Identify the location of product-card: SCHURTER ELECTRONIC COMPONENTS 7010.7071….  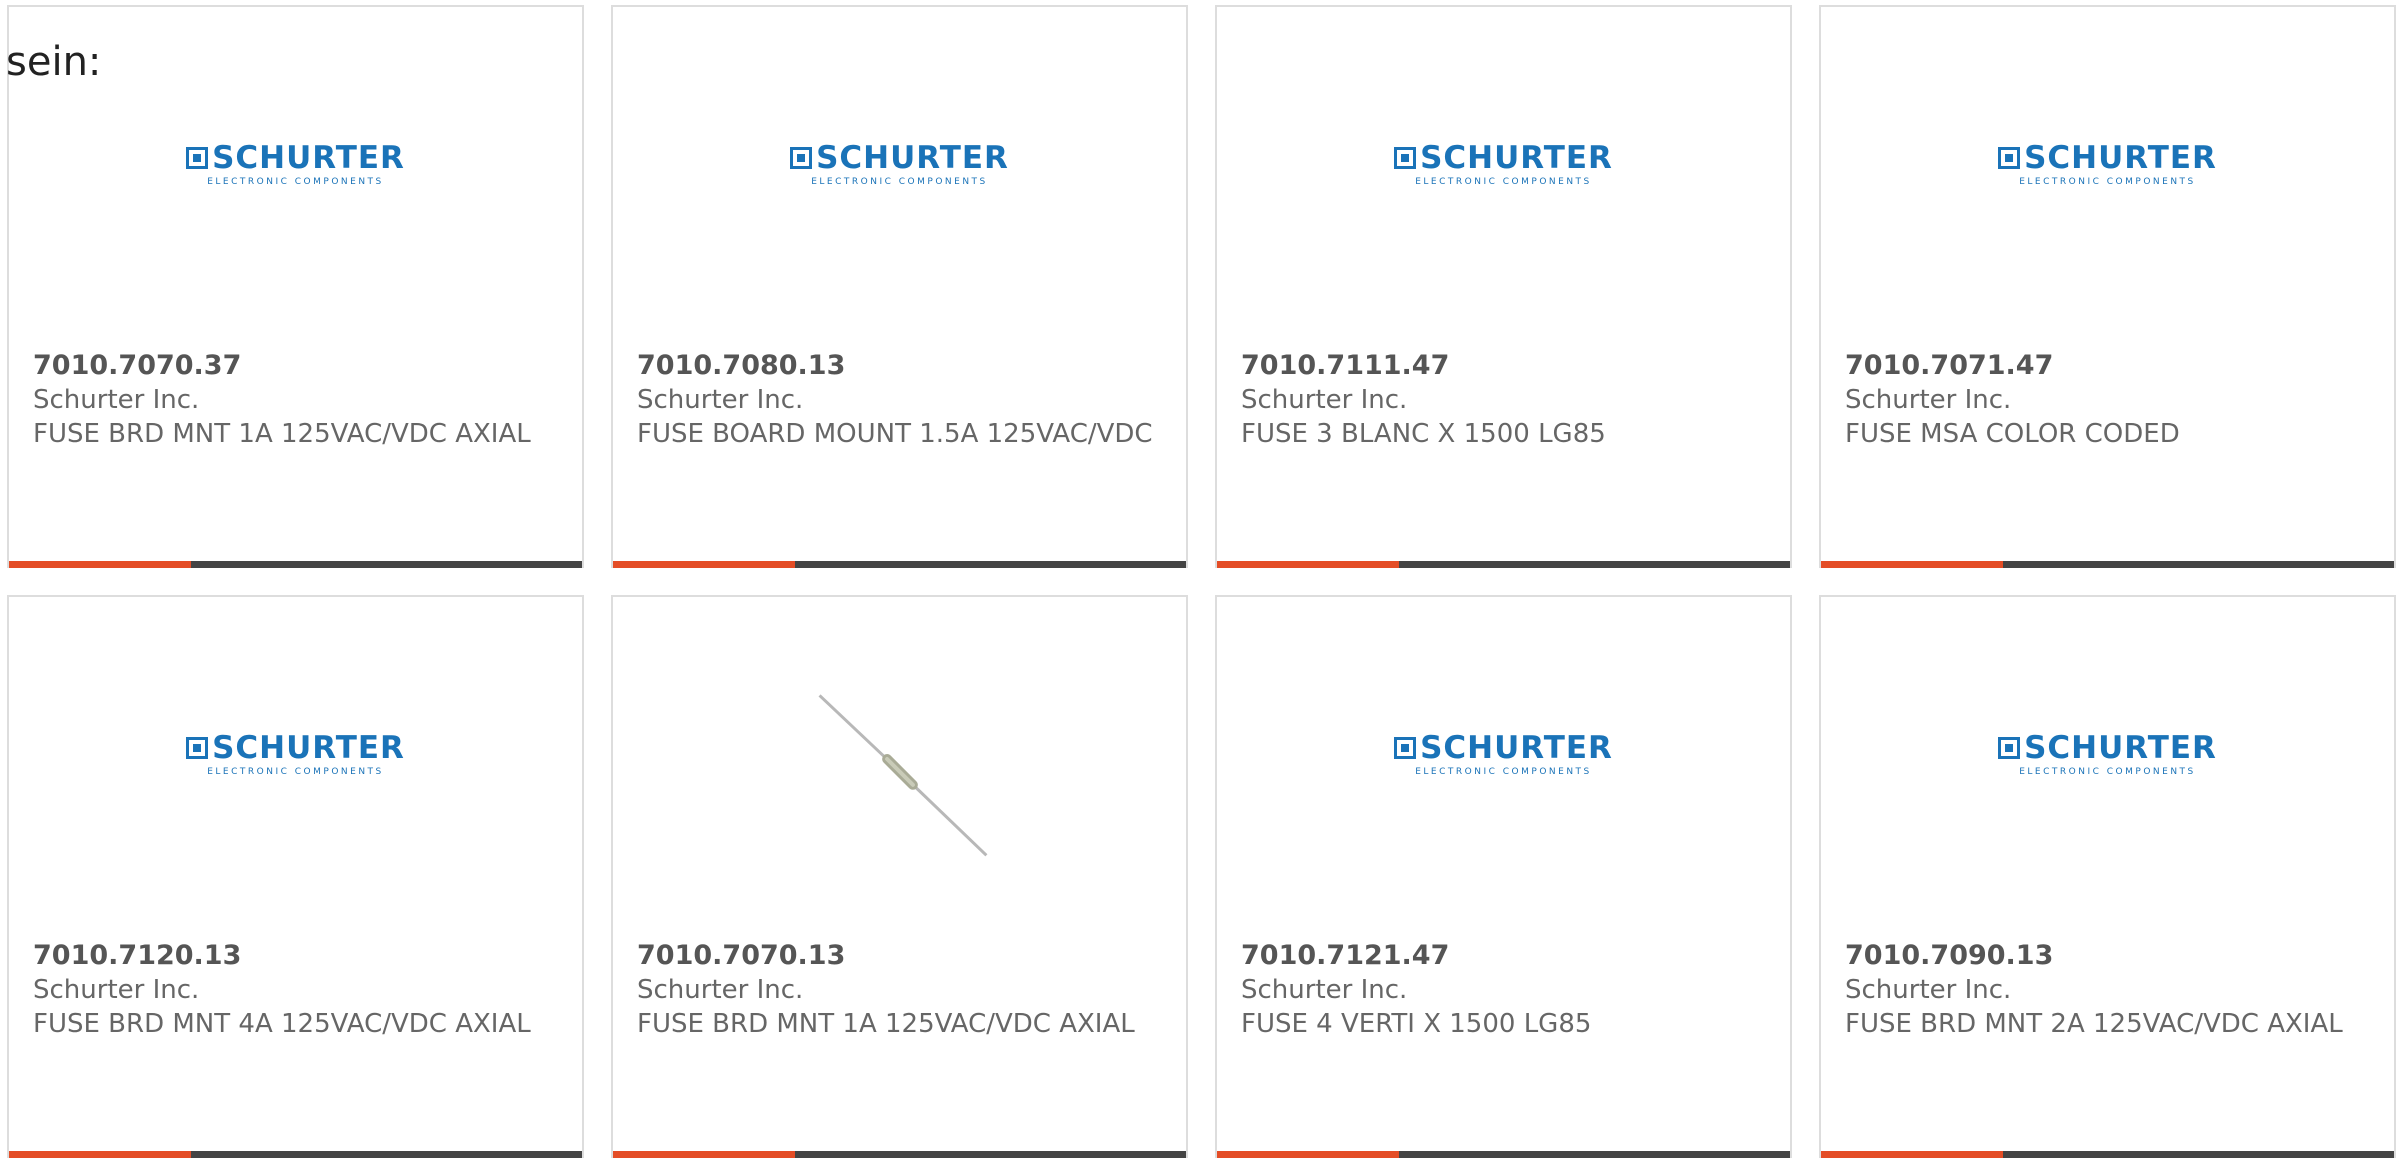
(2107, 286).